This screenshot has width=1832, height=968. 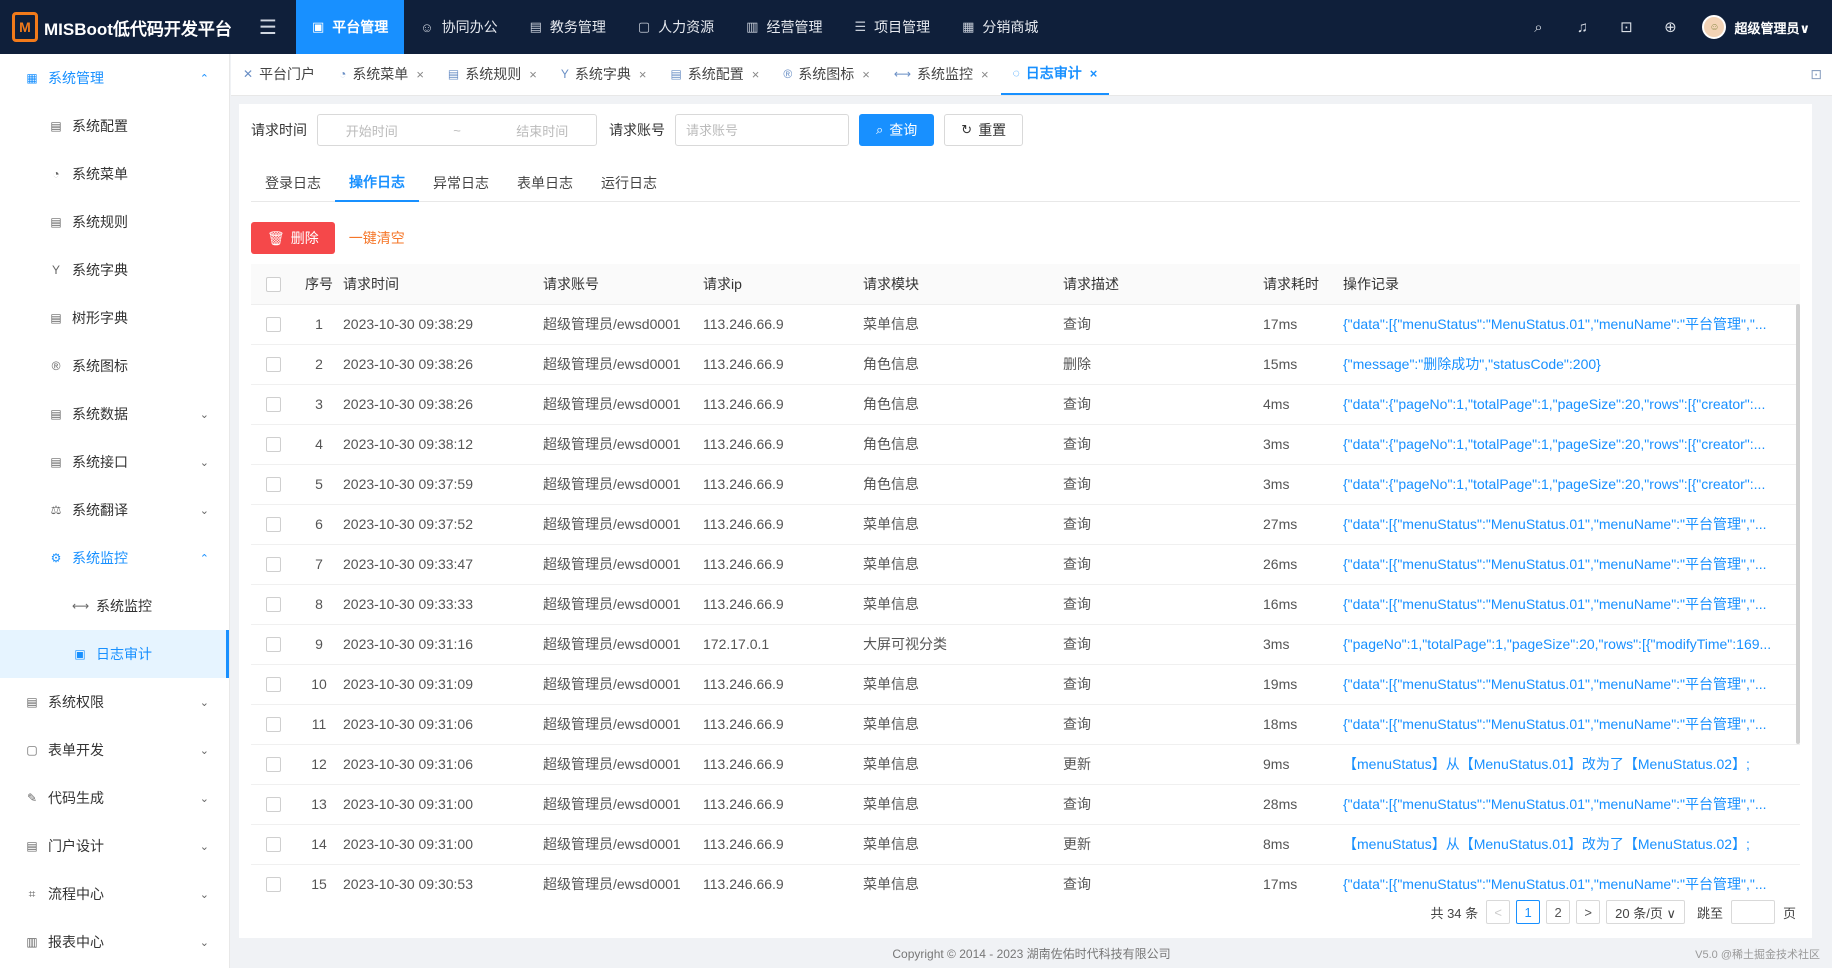 I want to click on log-tab-3: 表单日志, so click(x=545, y=183).